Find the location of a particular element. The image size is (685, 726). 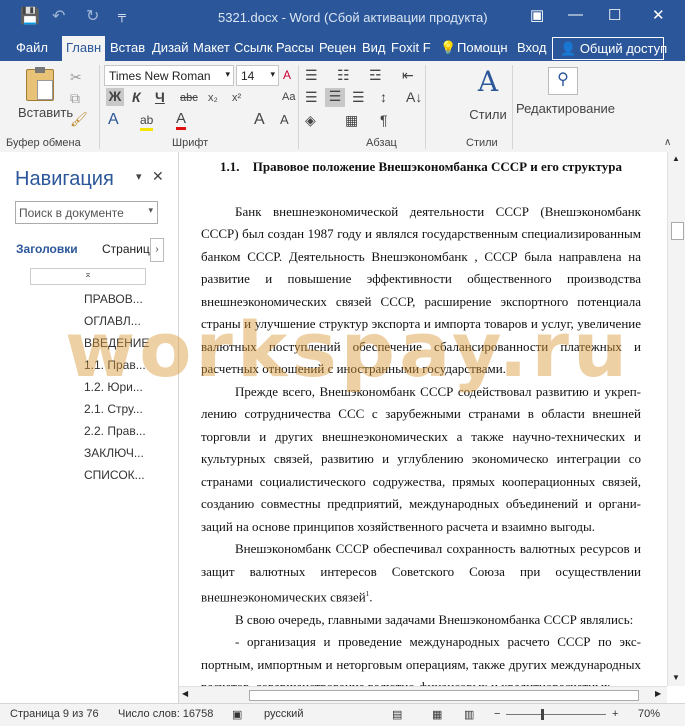

tell-me-button: Помощн is located at coordinates (482, 47).